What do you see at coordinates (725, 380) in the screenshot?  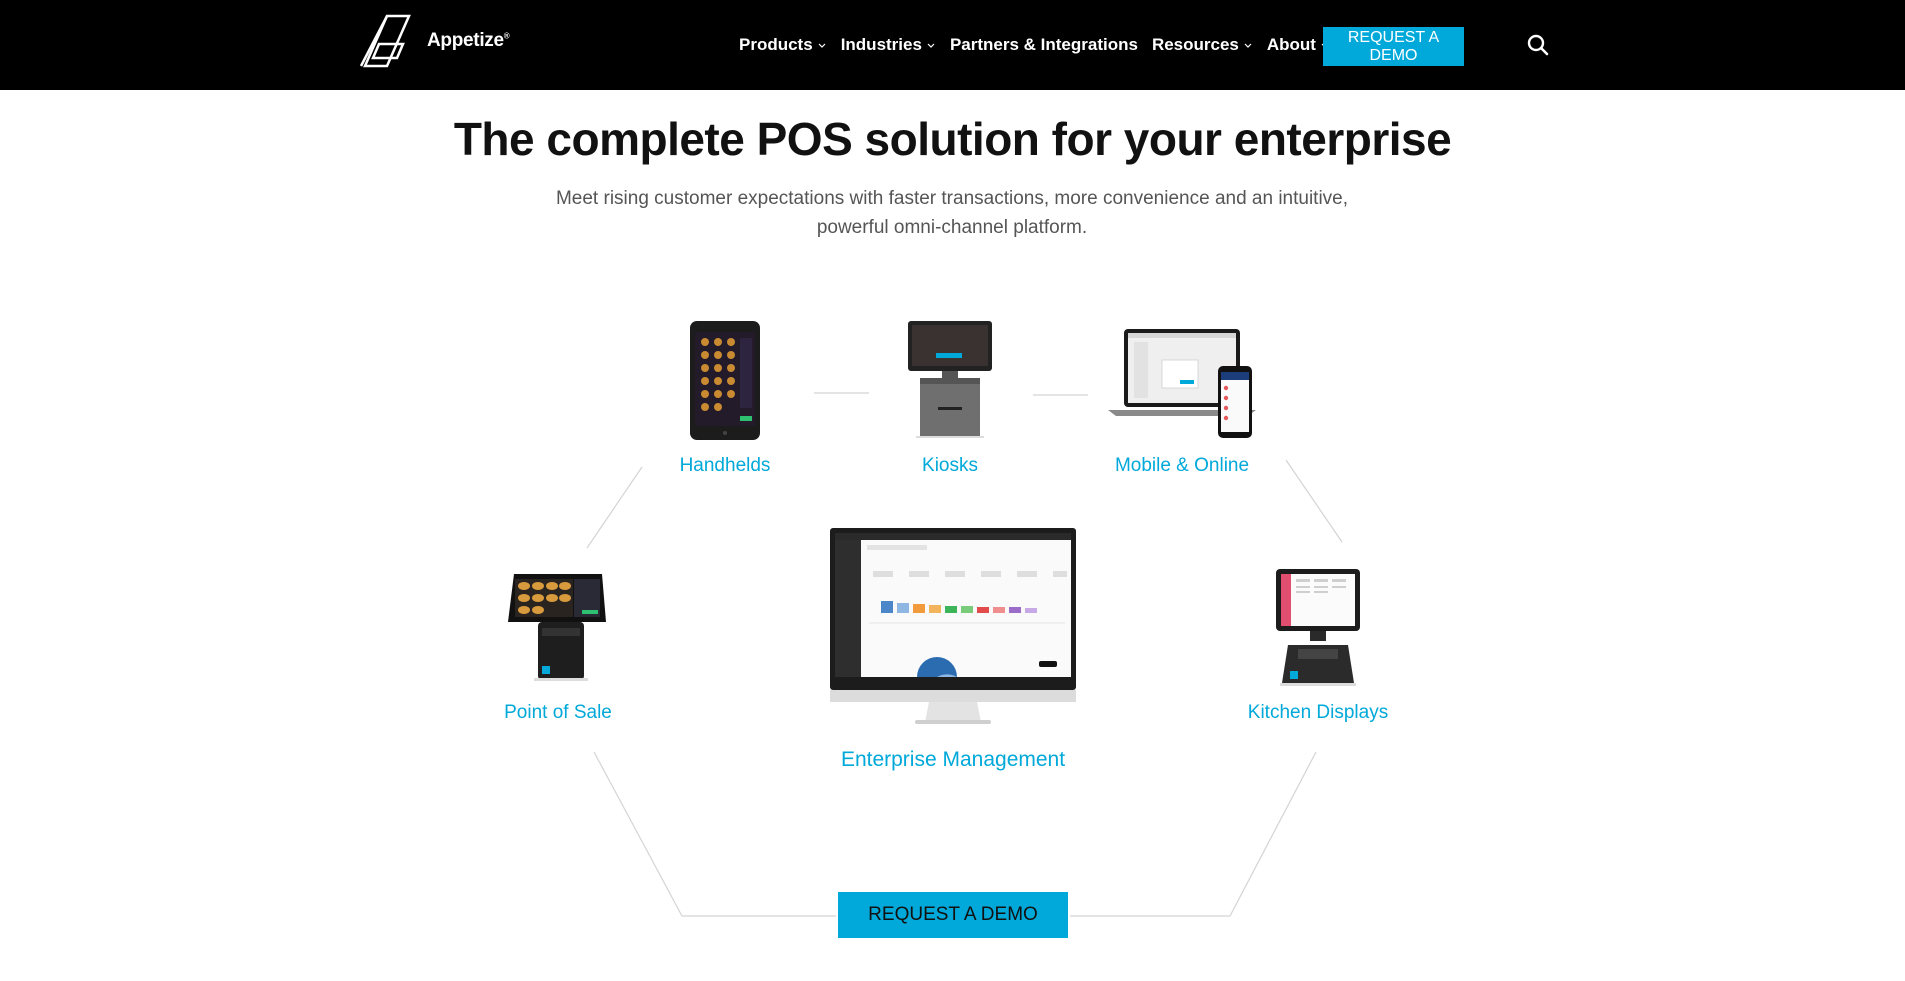 I see `handheld-device-image` at bounding box center [725, 380].